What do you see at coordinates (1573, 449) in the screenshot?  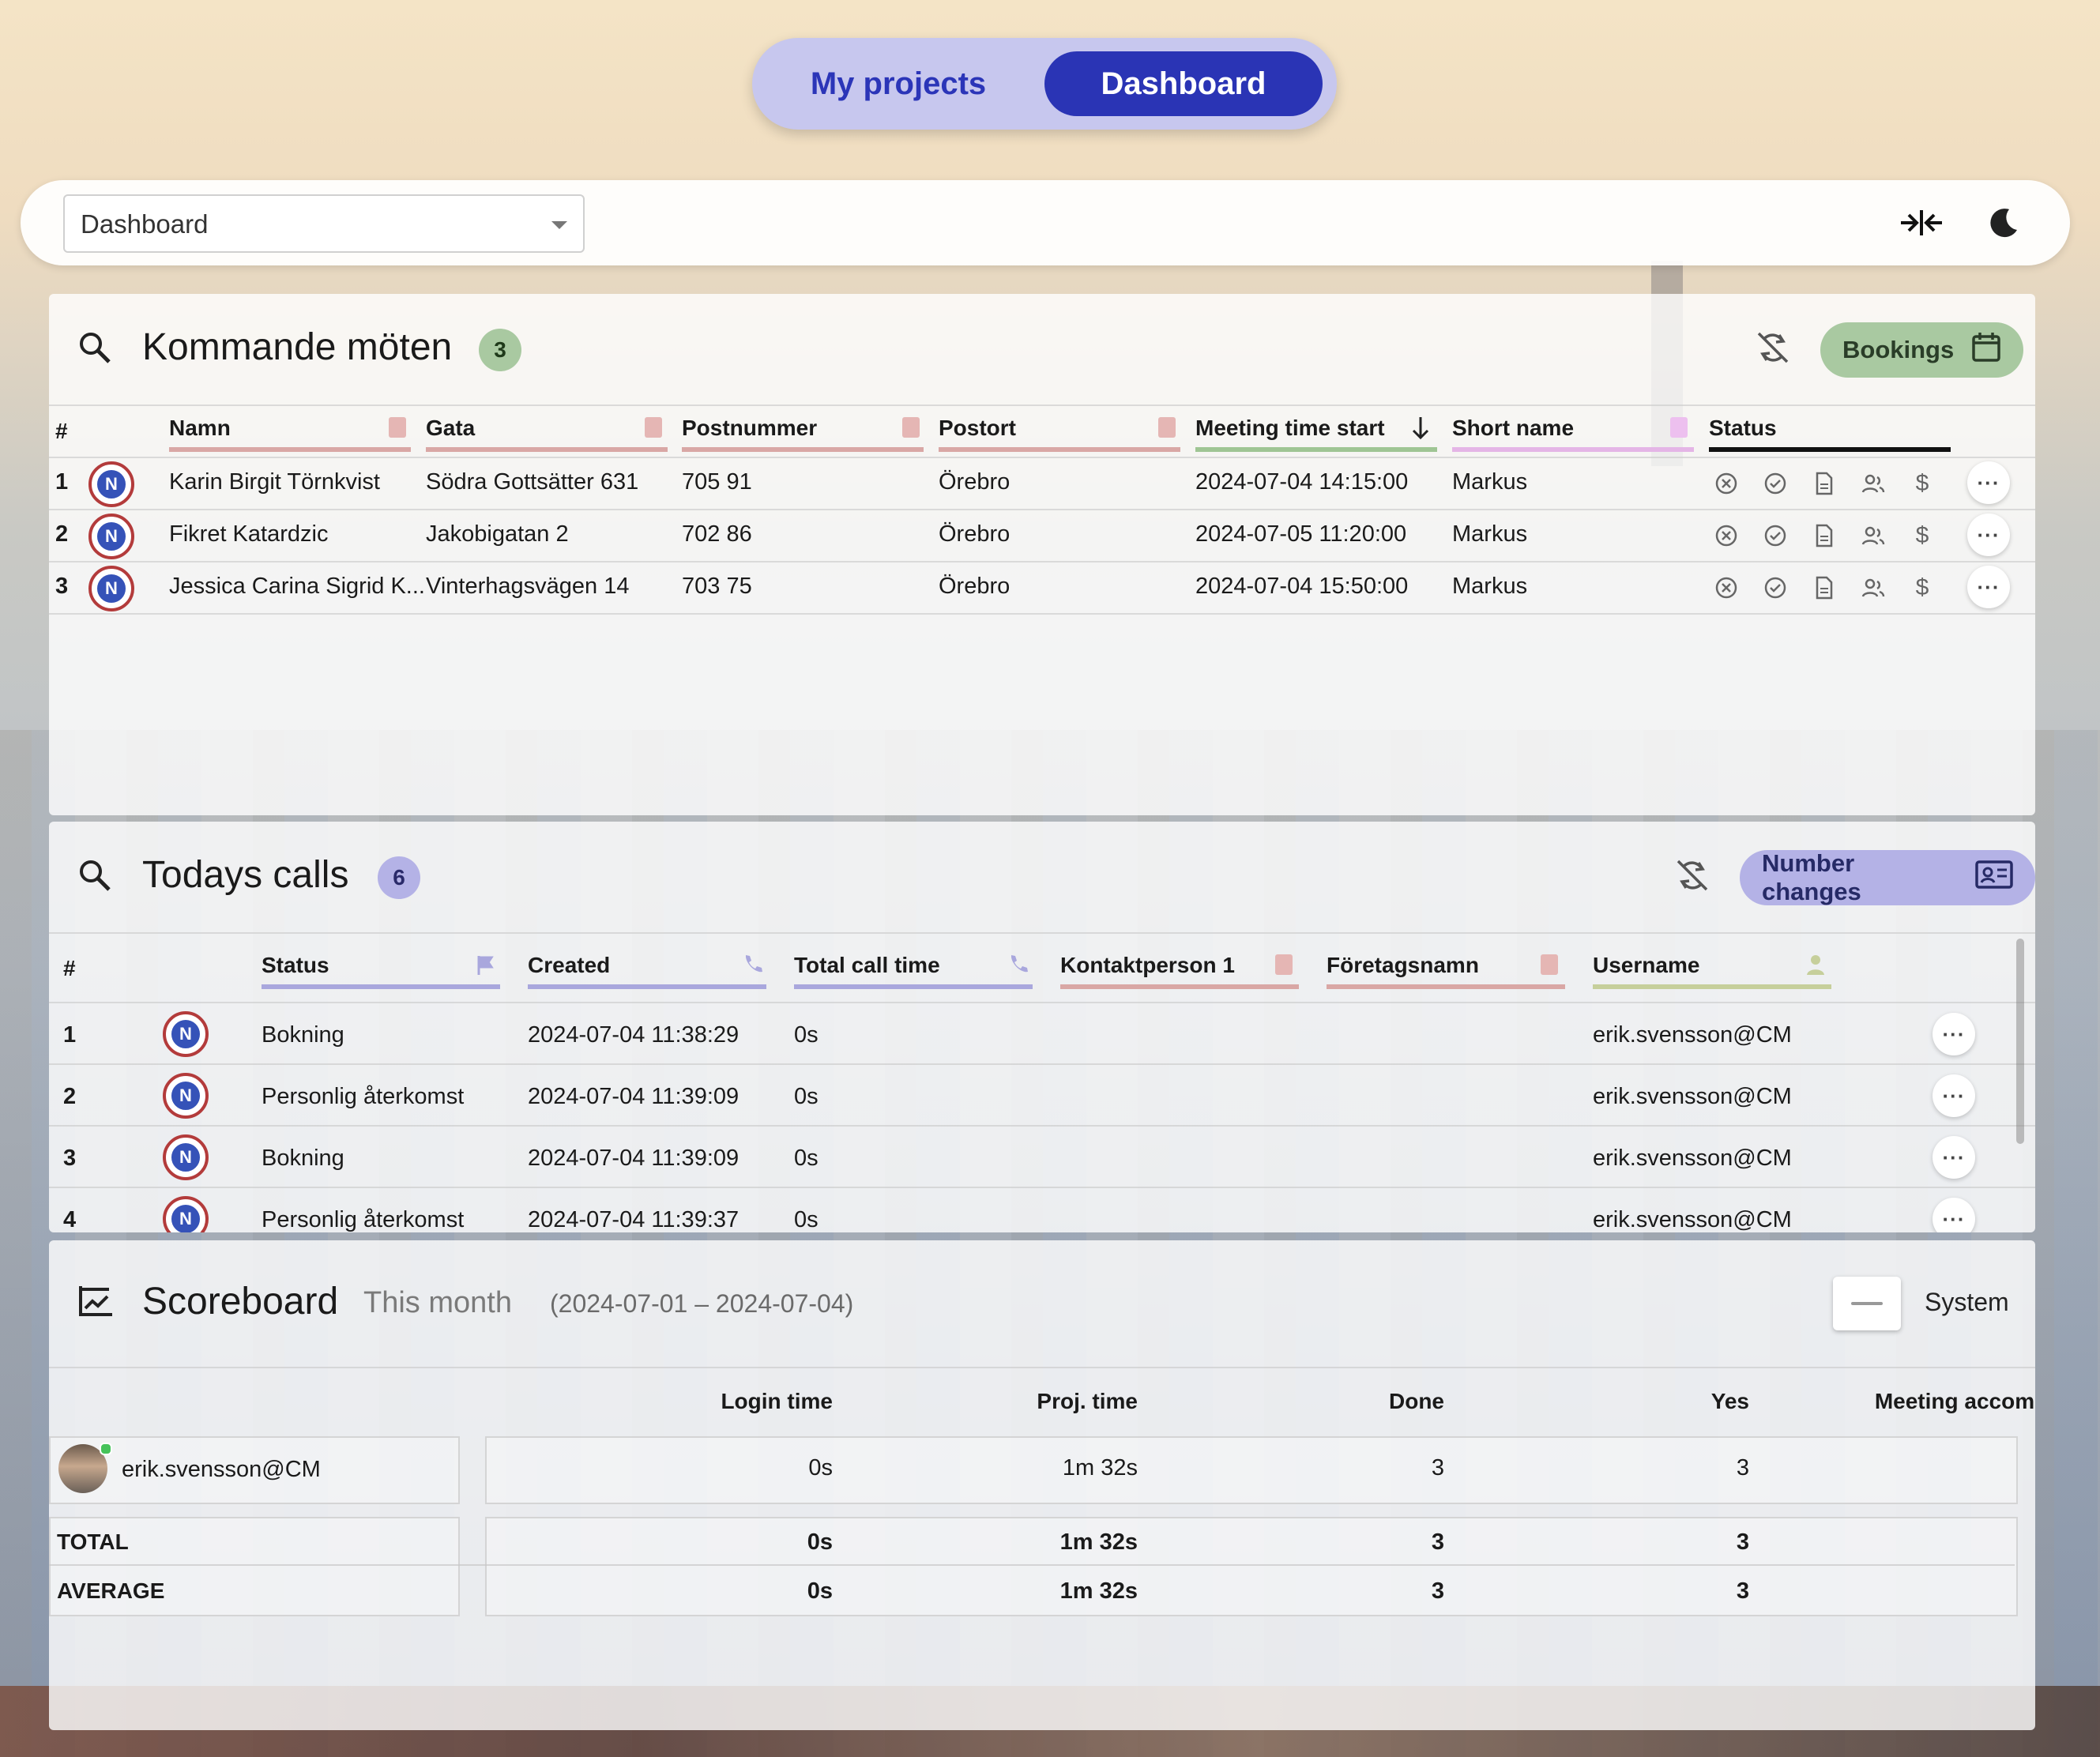 I see `col-short-underline` at bounding box center [1573, 449].